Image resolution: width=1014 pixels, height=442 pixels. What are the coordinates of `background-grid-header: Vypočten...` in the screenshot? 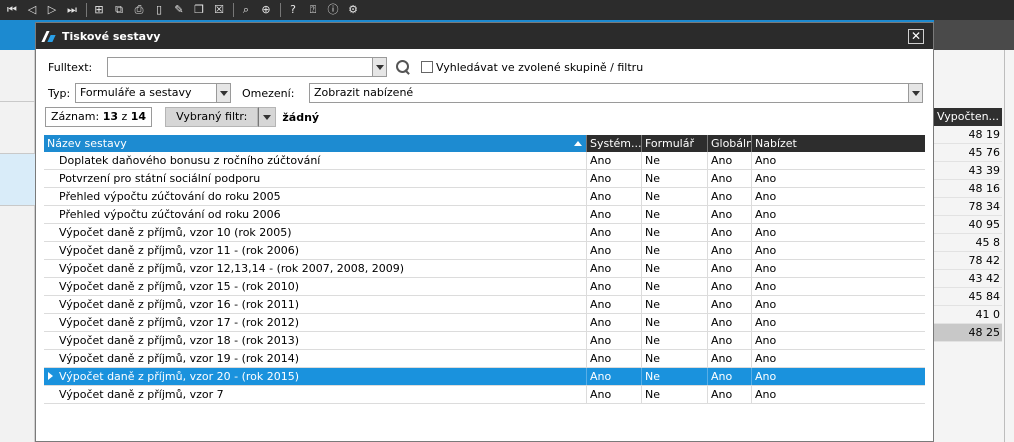 It's located at (968, 117).